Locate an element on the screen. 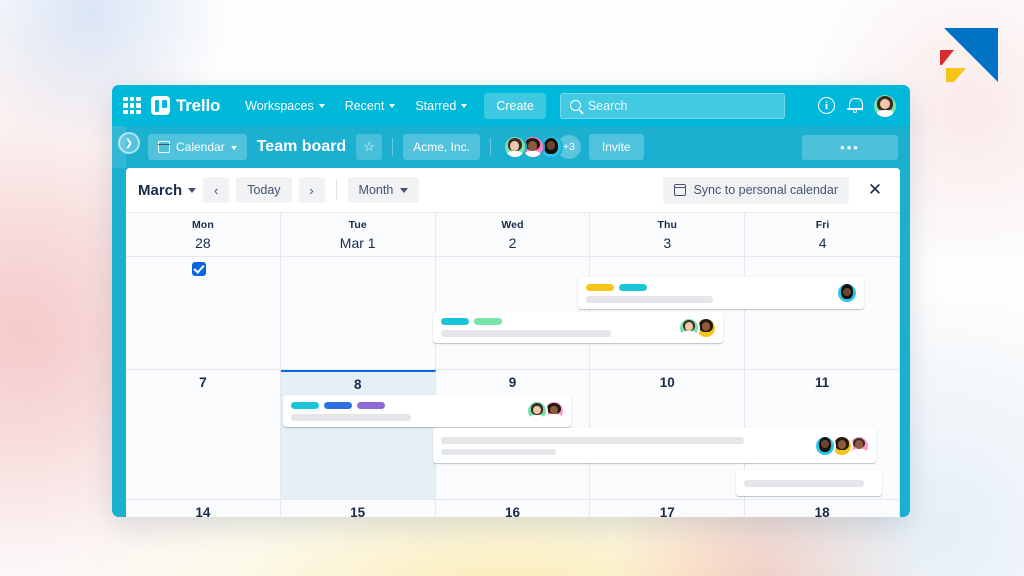 This screenshot has width=1024, height=576. search-placeholder: Search is located at coordinates (607, 105).